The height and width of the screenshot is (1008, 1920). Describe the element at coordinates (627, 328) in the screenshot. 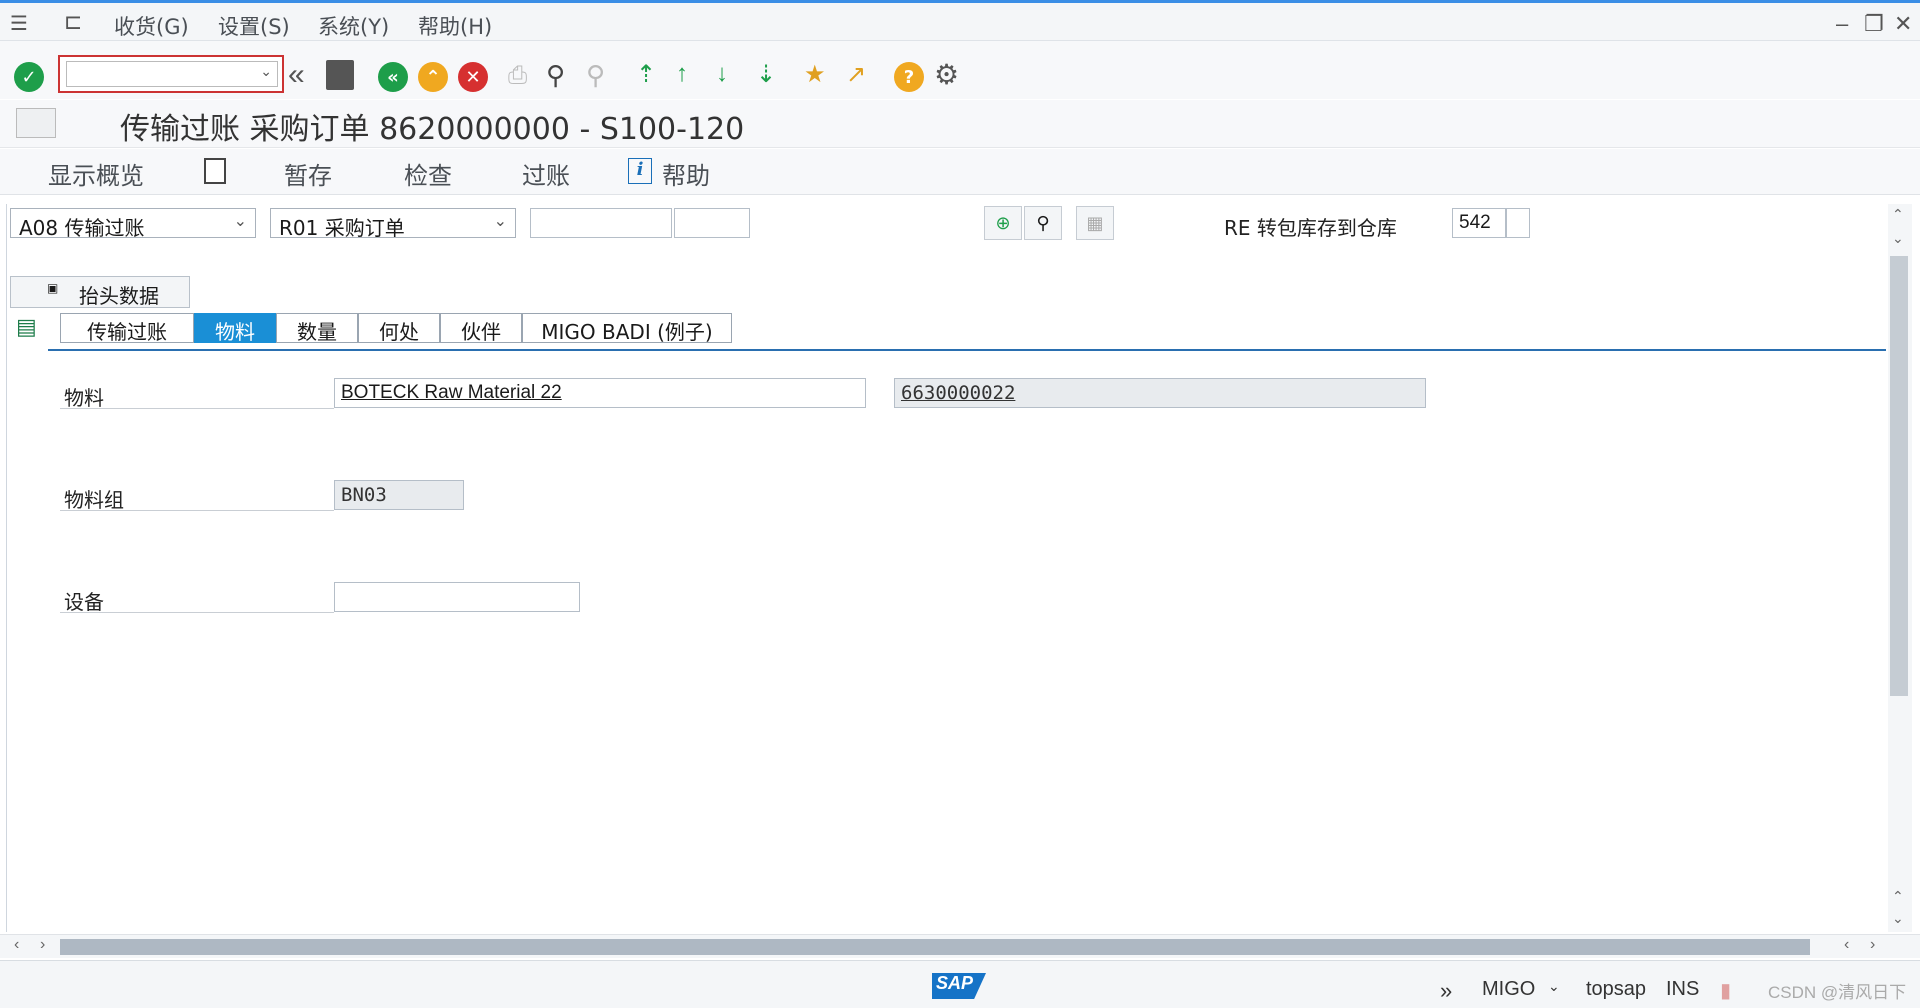

I see `tab-migo-badi: MIGO BADI (例子)` at that location.